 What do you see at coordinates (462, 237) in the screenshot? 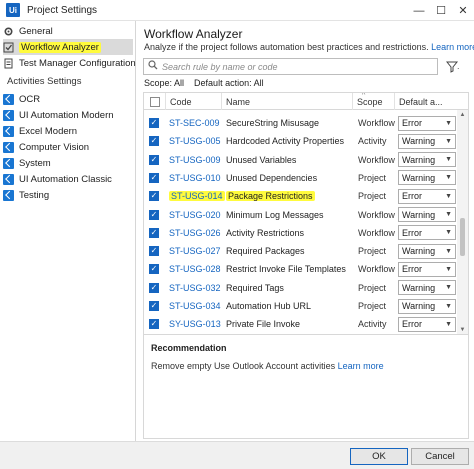
I see `scroll-thumb` at bounding box center [462, 237].